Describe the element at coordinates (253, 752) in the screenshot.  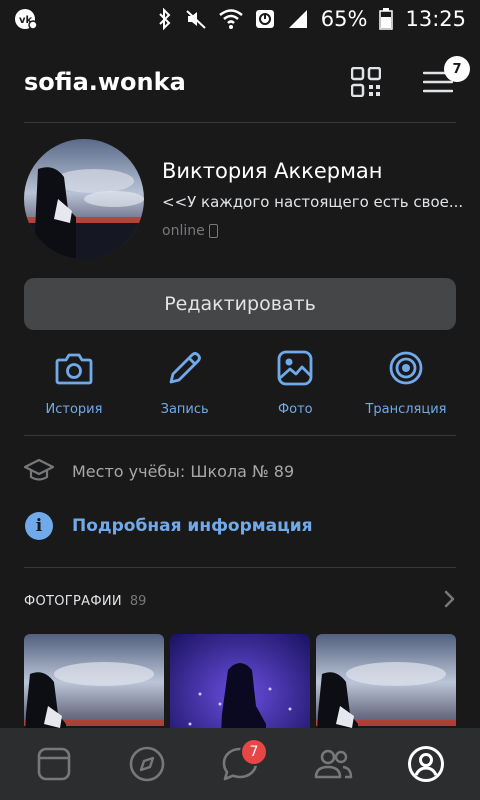
I see `messages-badge: 7` at that location.